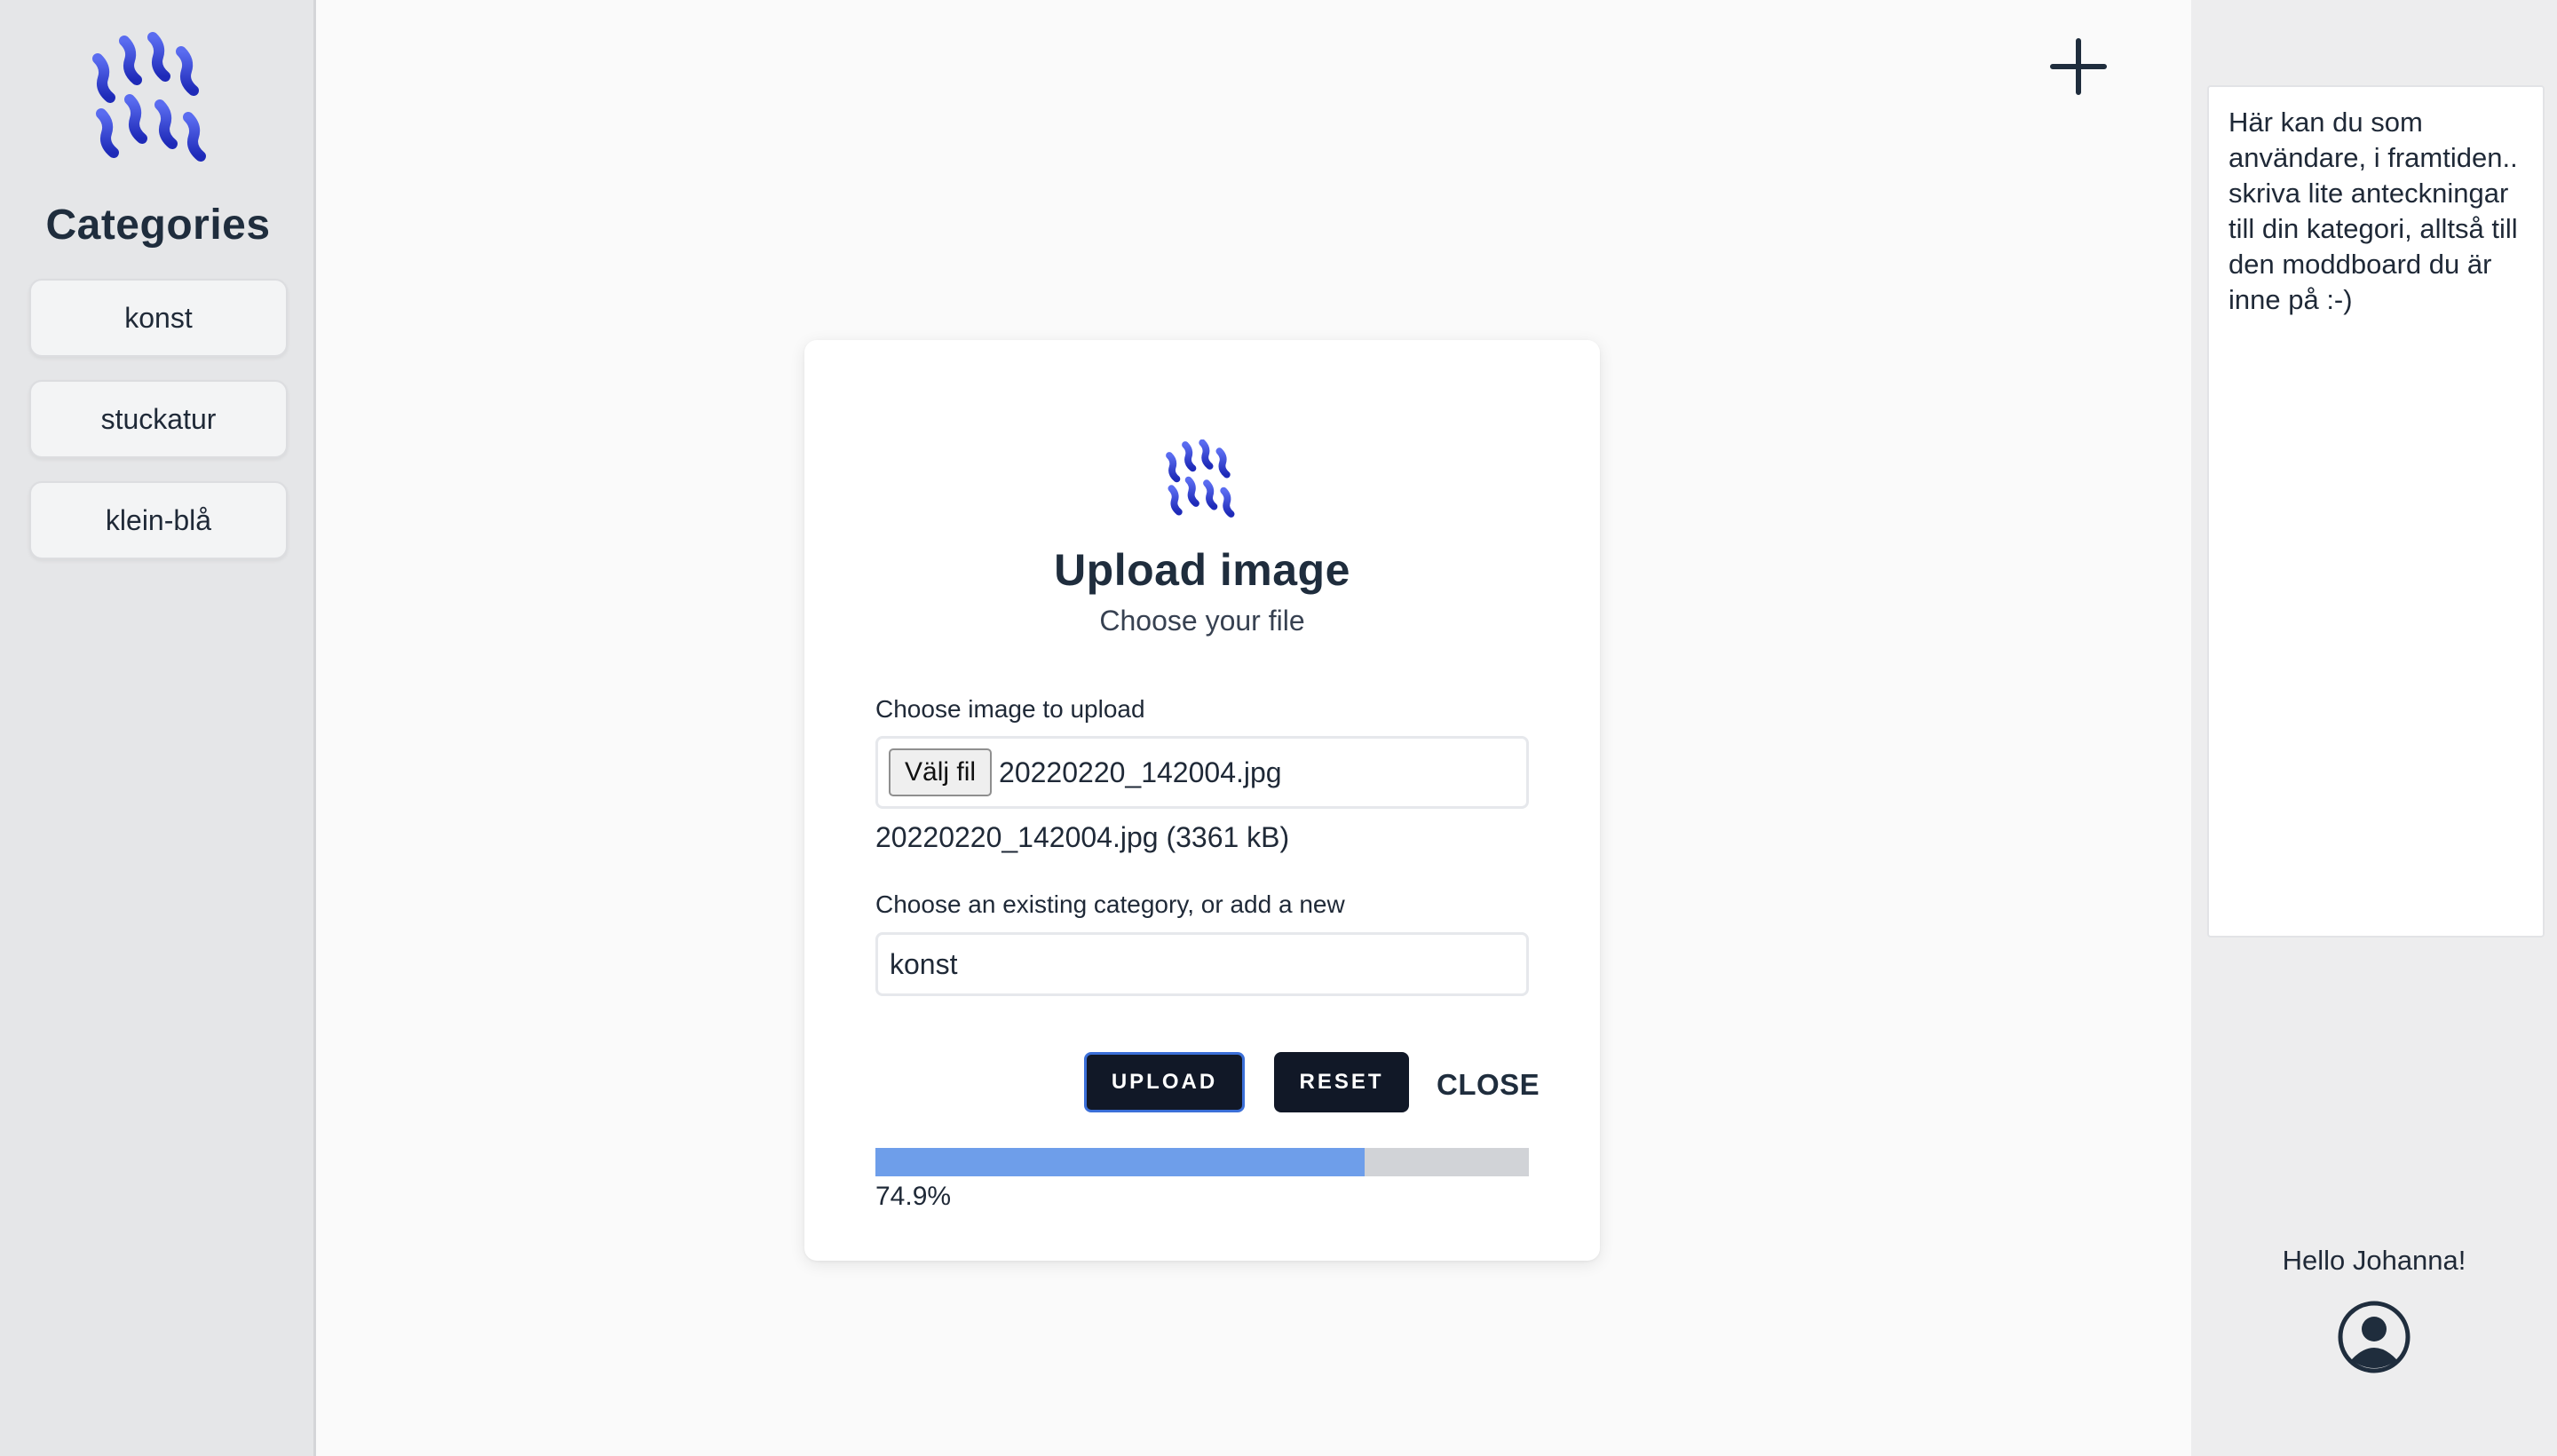  Describe the element at coordinates (2374, 1260) in the screenshot. I see `user-greeting: Hello Johanna!` at that location.